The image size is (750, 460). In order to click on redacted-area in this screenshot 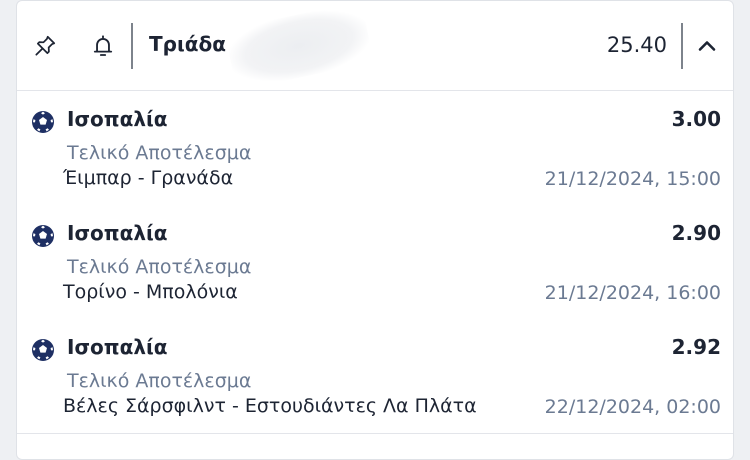, I will do `click(299, 46)`.